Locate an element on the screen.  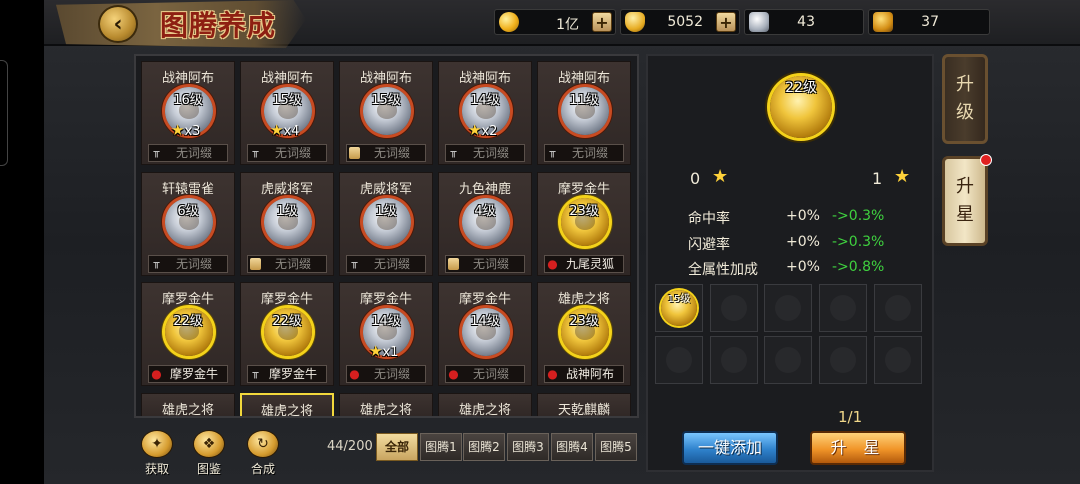
totem-card: 摩罗金牛 22级 ╥ 摩罗金牛 is located at coordinates (287, 334).